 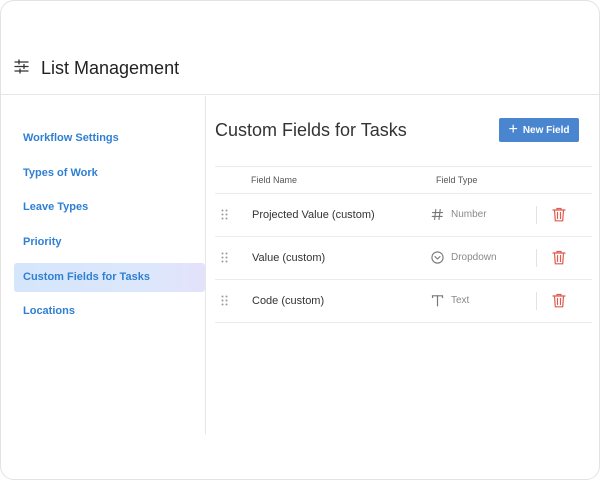 What do you see at coordinates (109, 173) in the screenshot?
I see `sidebar-item-types-of-work: Types of Work` at bounding box center [109, 173].